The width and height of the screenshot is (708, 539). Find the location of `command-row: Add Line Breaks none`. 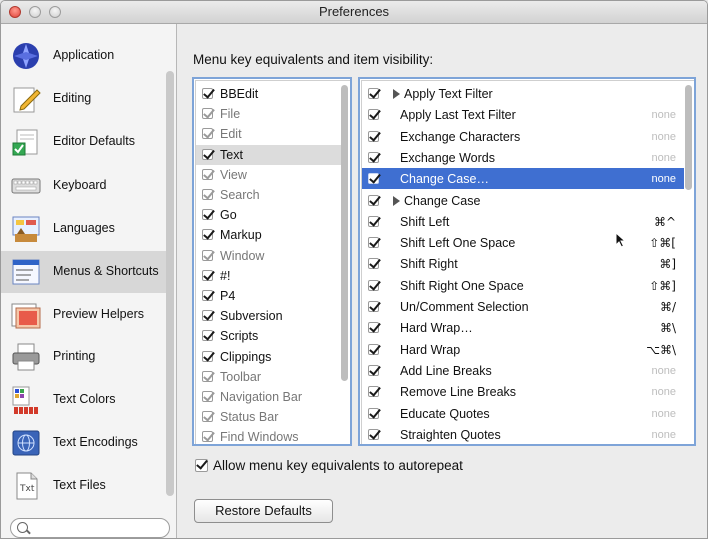

command-row: Add Line Breaks none is located at coordinates (523, 370).